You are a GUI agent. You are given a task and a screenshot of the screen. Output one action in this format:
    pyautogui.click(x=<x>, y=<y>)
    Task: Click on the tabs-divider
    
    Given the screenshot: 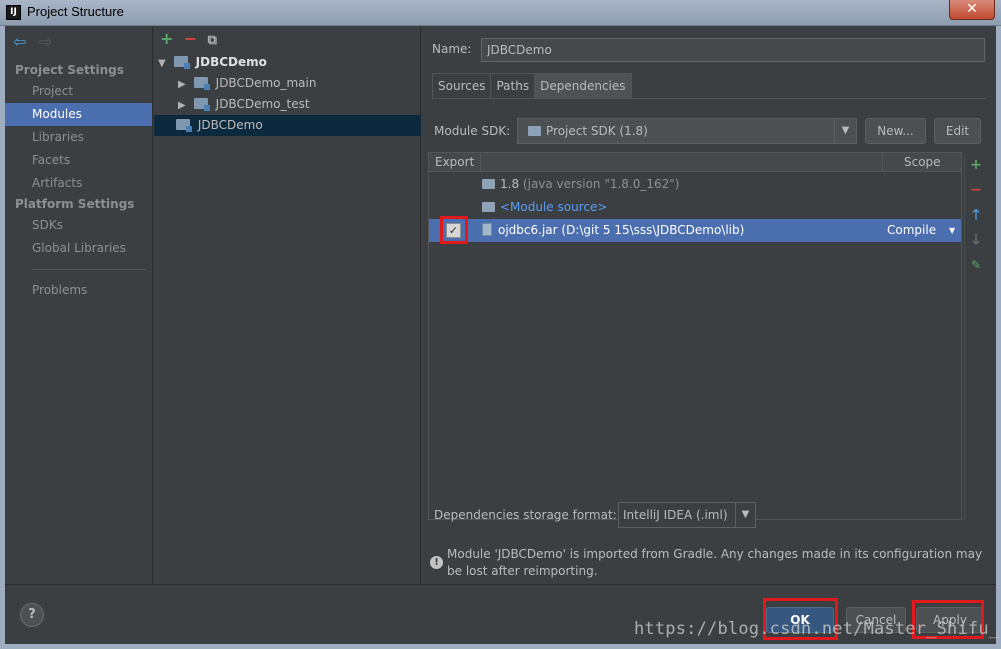 What is the action you would take?
    pyautogui.click(x=709, y=98)
    